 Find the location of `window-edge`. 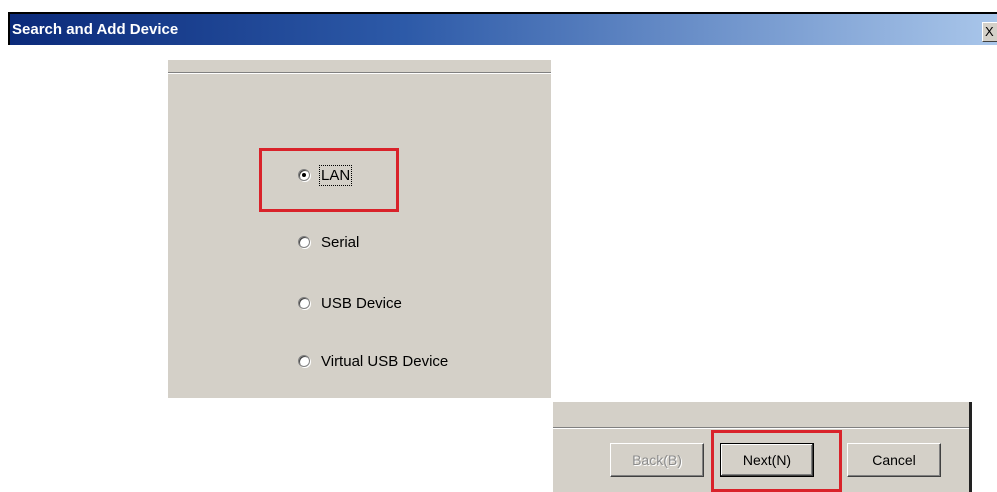

window-edge is located at coordinates (970, 447).